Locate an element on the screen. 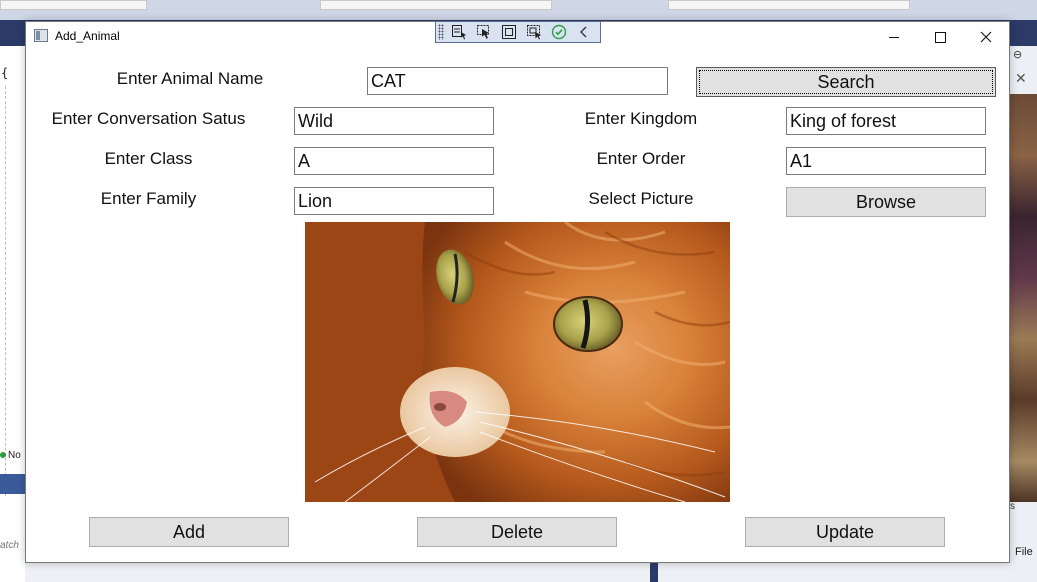 The height and width of the screenshot is (582, 1037). ide-search-hint: atch is located at coordinates (9, 545).